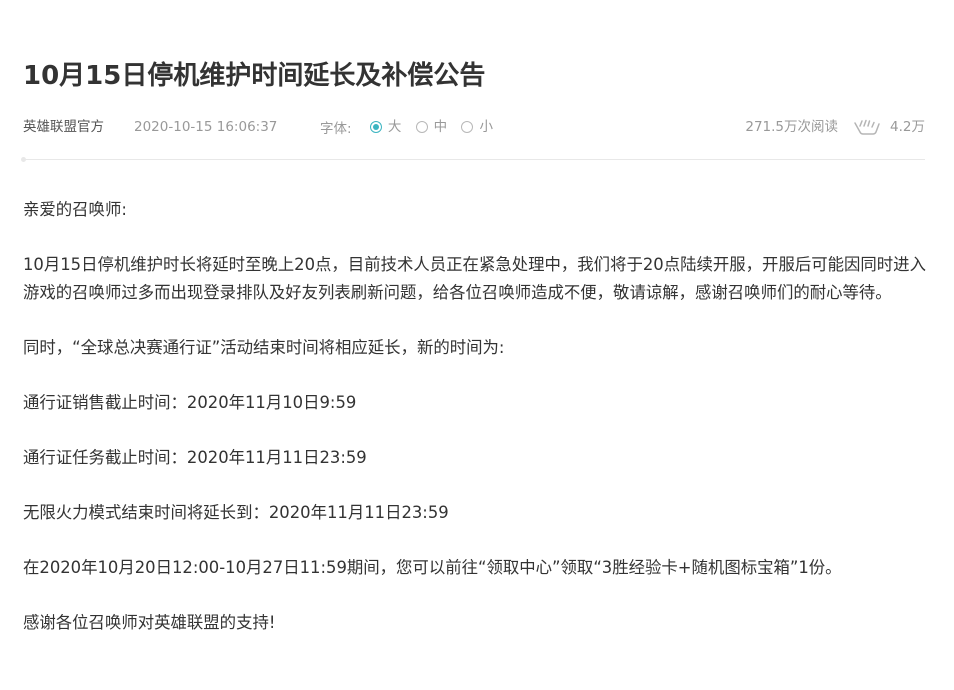  I want to click on radio-checked-icon, so click(375, 127).